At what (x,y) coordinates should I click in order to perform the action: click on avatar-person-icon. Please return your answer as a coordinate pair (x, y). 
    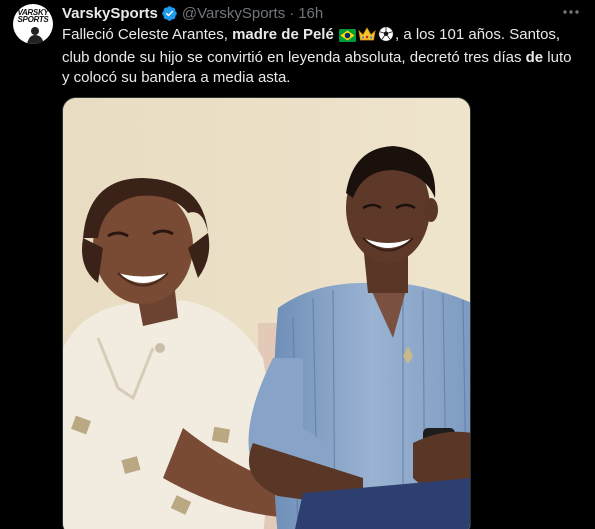
    Looking at the image, I should click on (35, 35).